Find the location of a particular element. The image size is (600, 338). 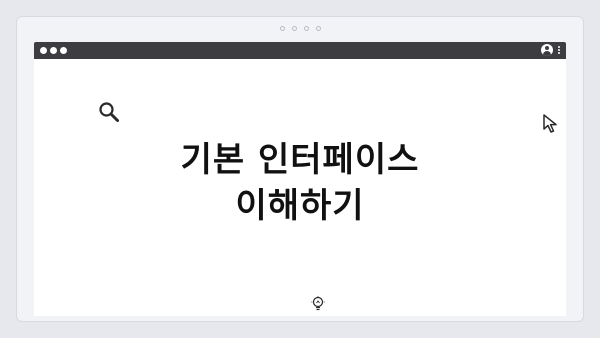

maximize-dot-icon is located at coordinates (63, 50).